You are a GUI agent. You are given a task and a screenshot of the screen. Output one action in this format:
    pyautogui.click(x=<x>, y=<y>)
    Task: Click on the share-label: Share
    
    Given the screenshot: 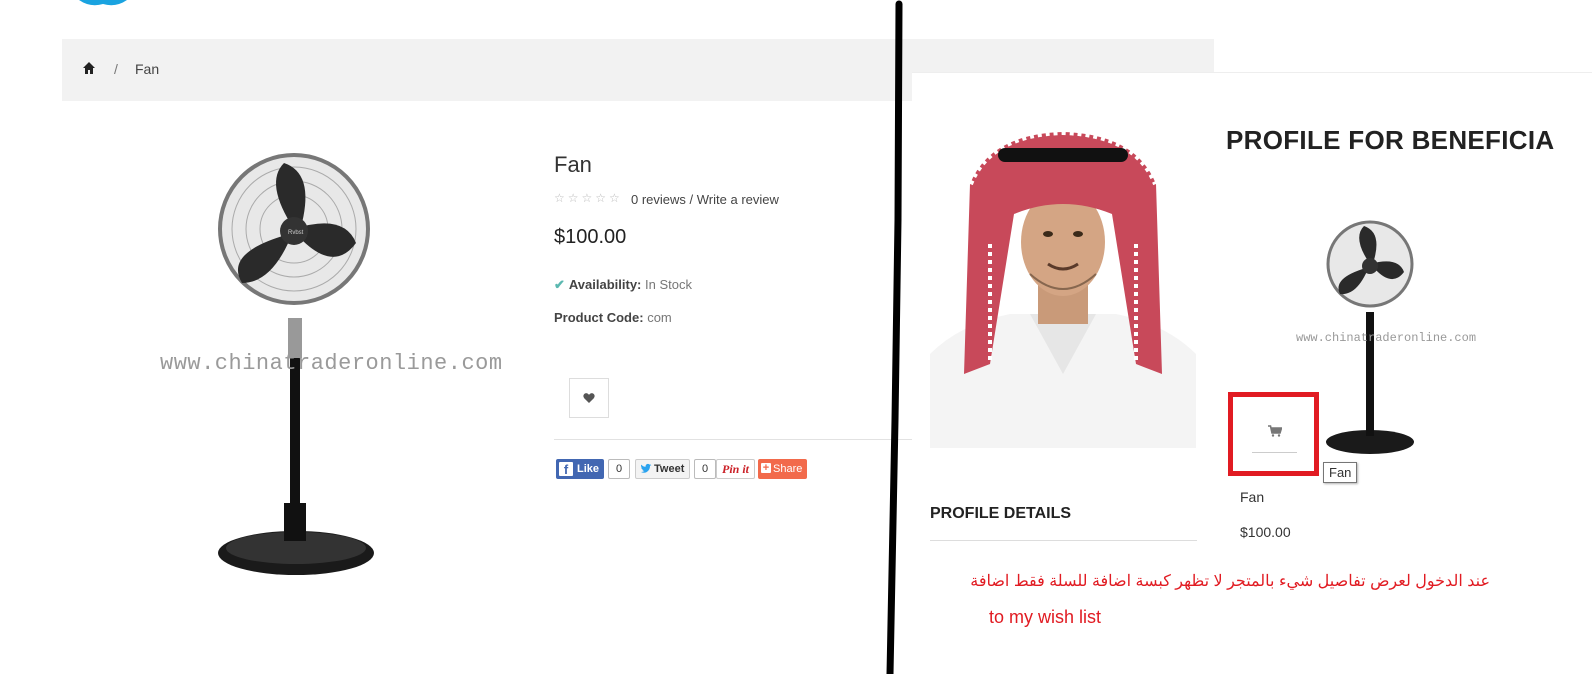 What is the action you would take?
    pyautogui.click(x=788, y=469)
    